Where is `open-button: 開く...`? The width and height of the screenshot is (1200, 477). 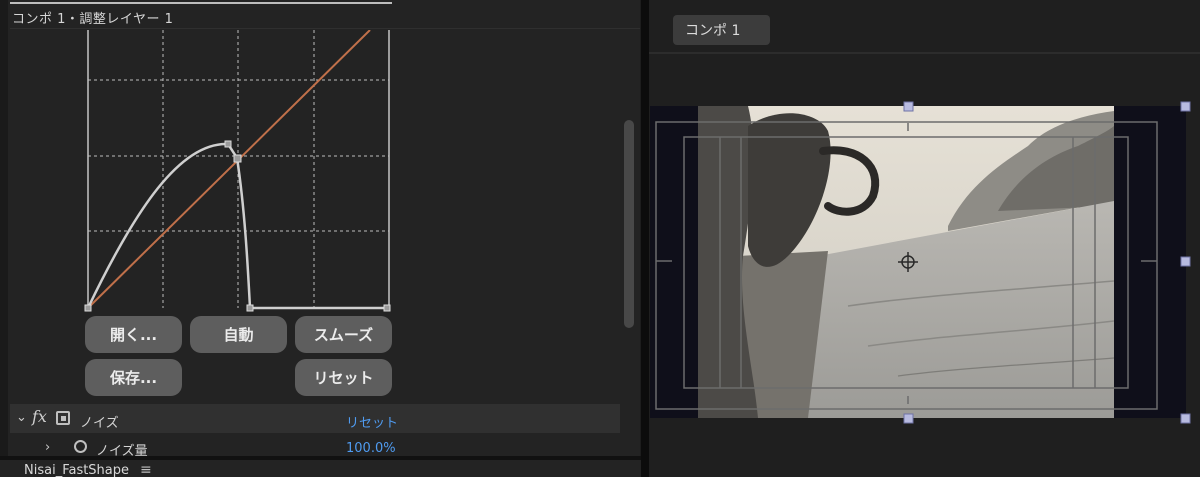
open-button: 開く... is located at coordinates (133, 334).